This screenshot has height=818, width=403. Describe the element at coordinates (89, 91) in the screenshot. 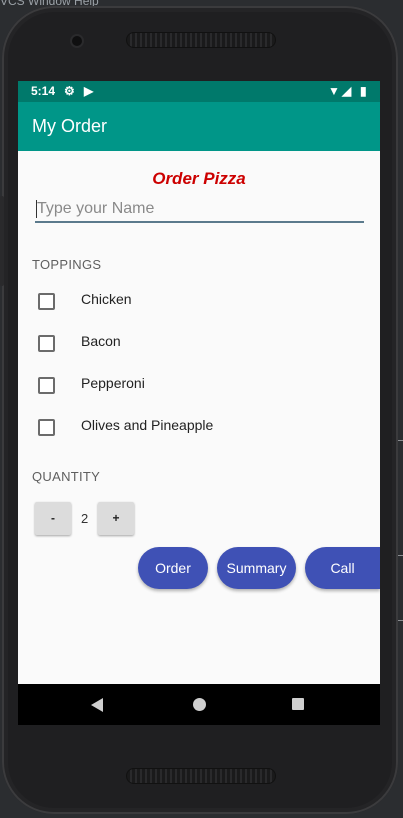

I see `play-store-icon: ▶` at that location.